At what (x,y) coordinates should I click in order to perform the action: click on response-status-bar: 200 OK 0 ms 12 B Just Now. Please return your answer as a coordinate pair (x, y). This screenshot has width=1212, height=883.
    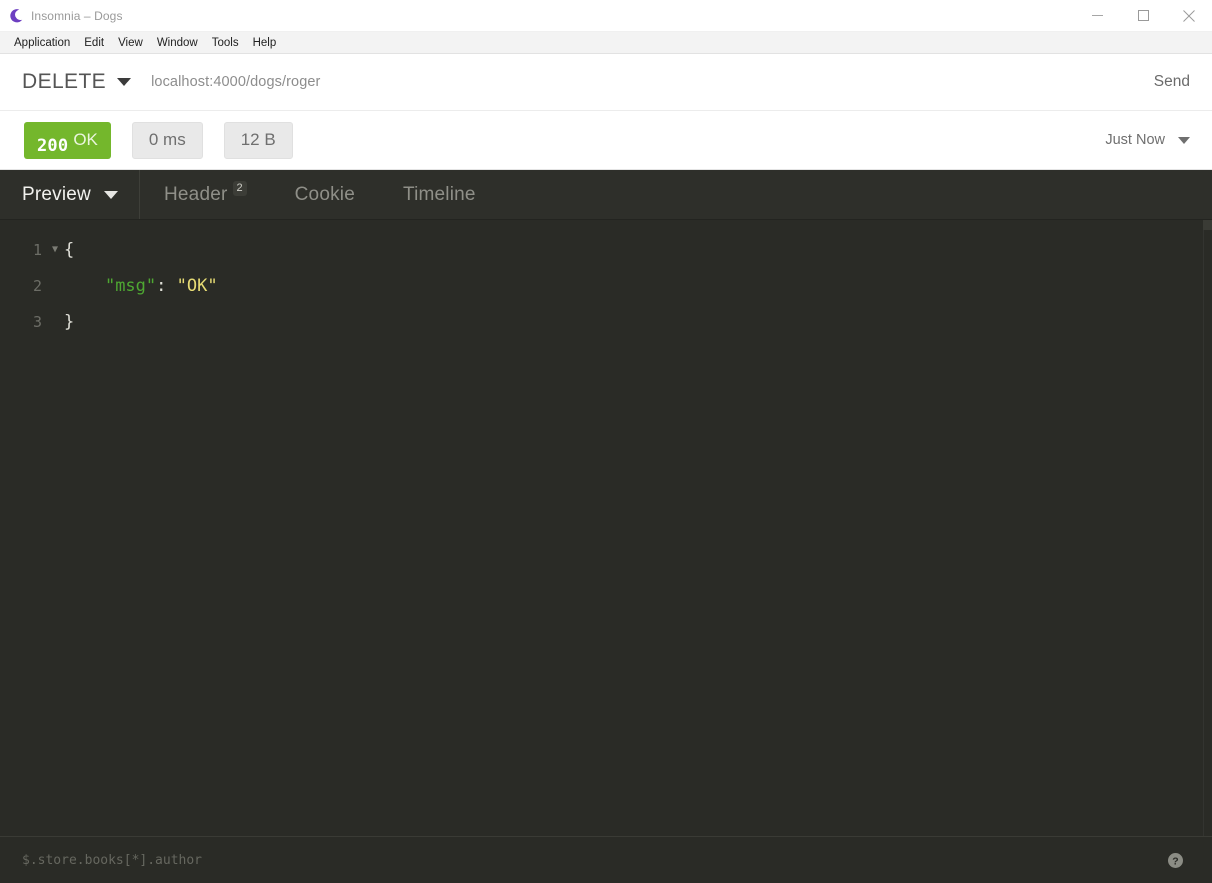
    Looking at the image, I should click on (606, 140).